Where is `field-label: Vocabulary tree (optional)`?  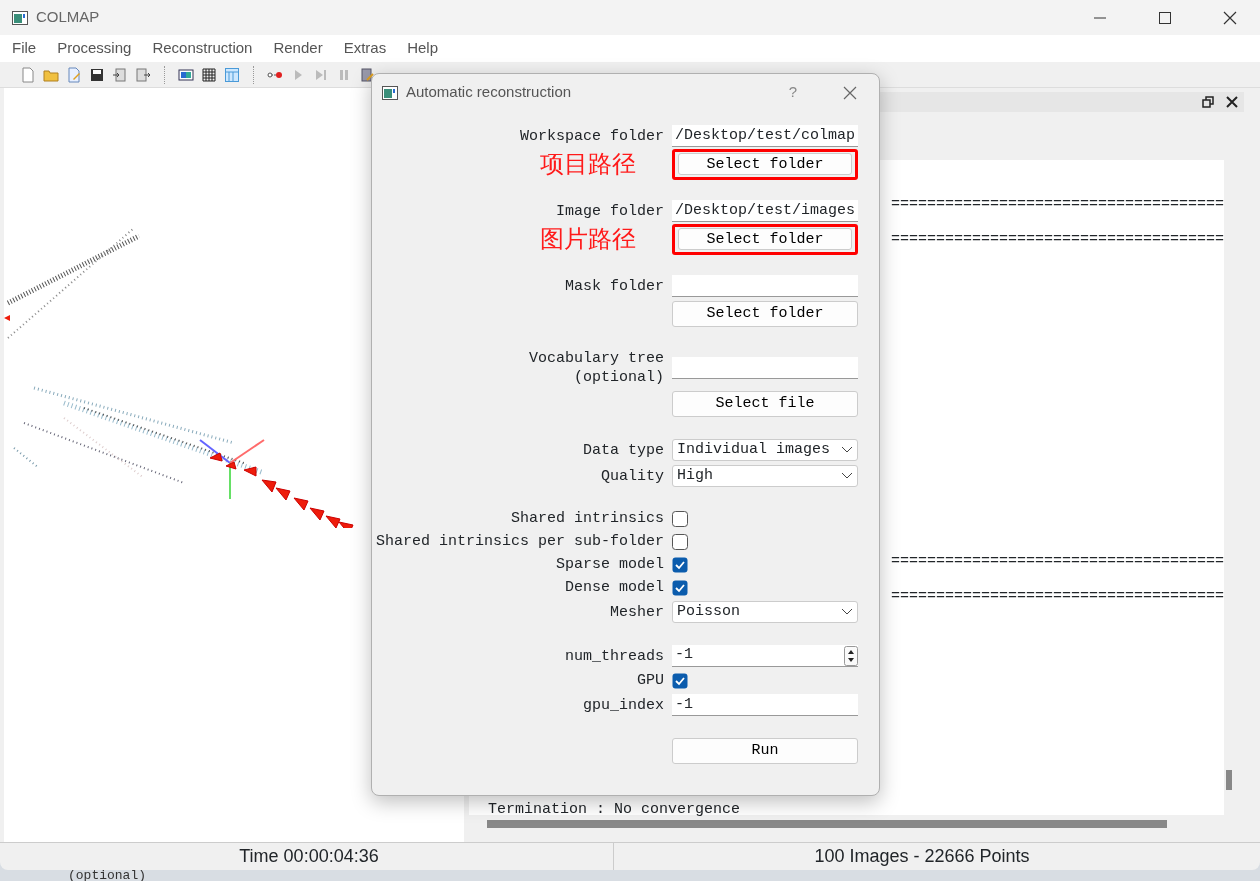 field-label: Vocabulary tree (optional) is located at coordinates (596, 368).